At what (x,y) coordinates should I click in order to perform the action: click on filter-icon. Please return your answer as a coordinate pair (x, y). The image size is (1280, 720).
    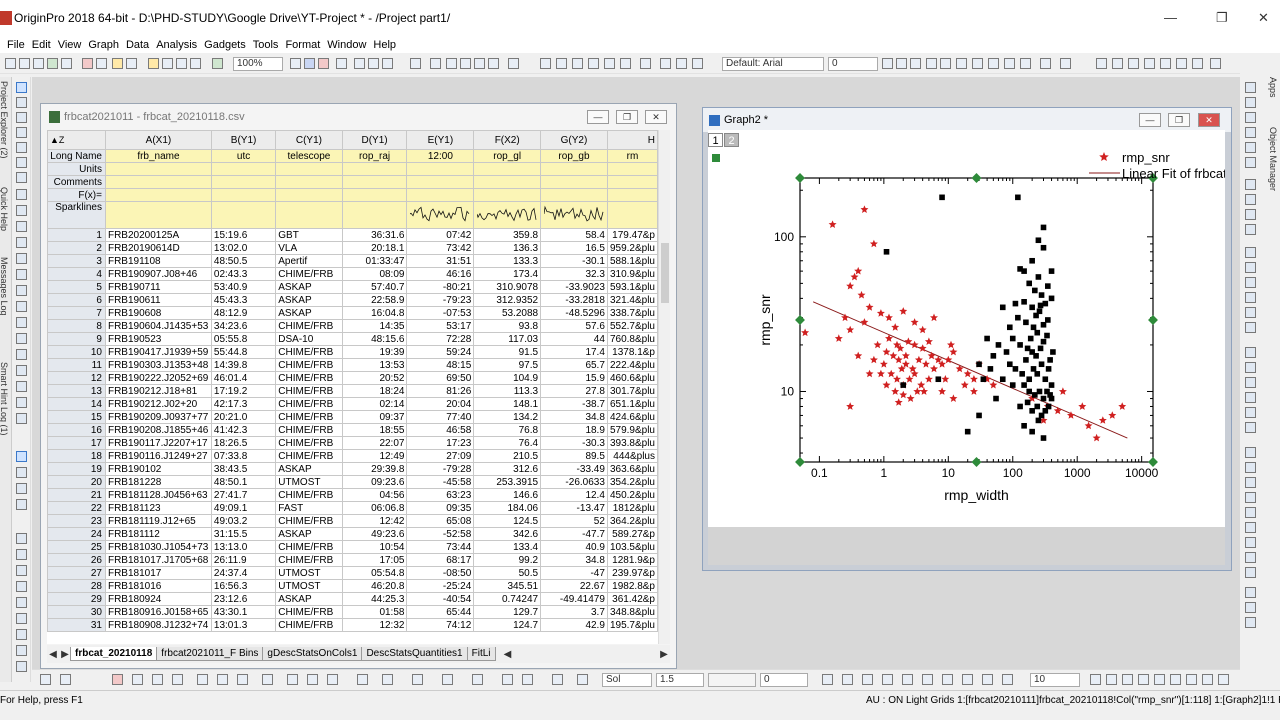
    Looking at the image, I should click on (645, 63).